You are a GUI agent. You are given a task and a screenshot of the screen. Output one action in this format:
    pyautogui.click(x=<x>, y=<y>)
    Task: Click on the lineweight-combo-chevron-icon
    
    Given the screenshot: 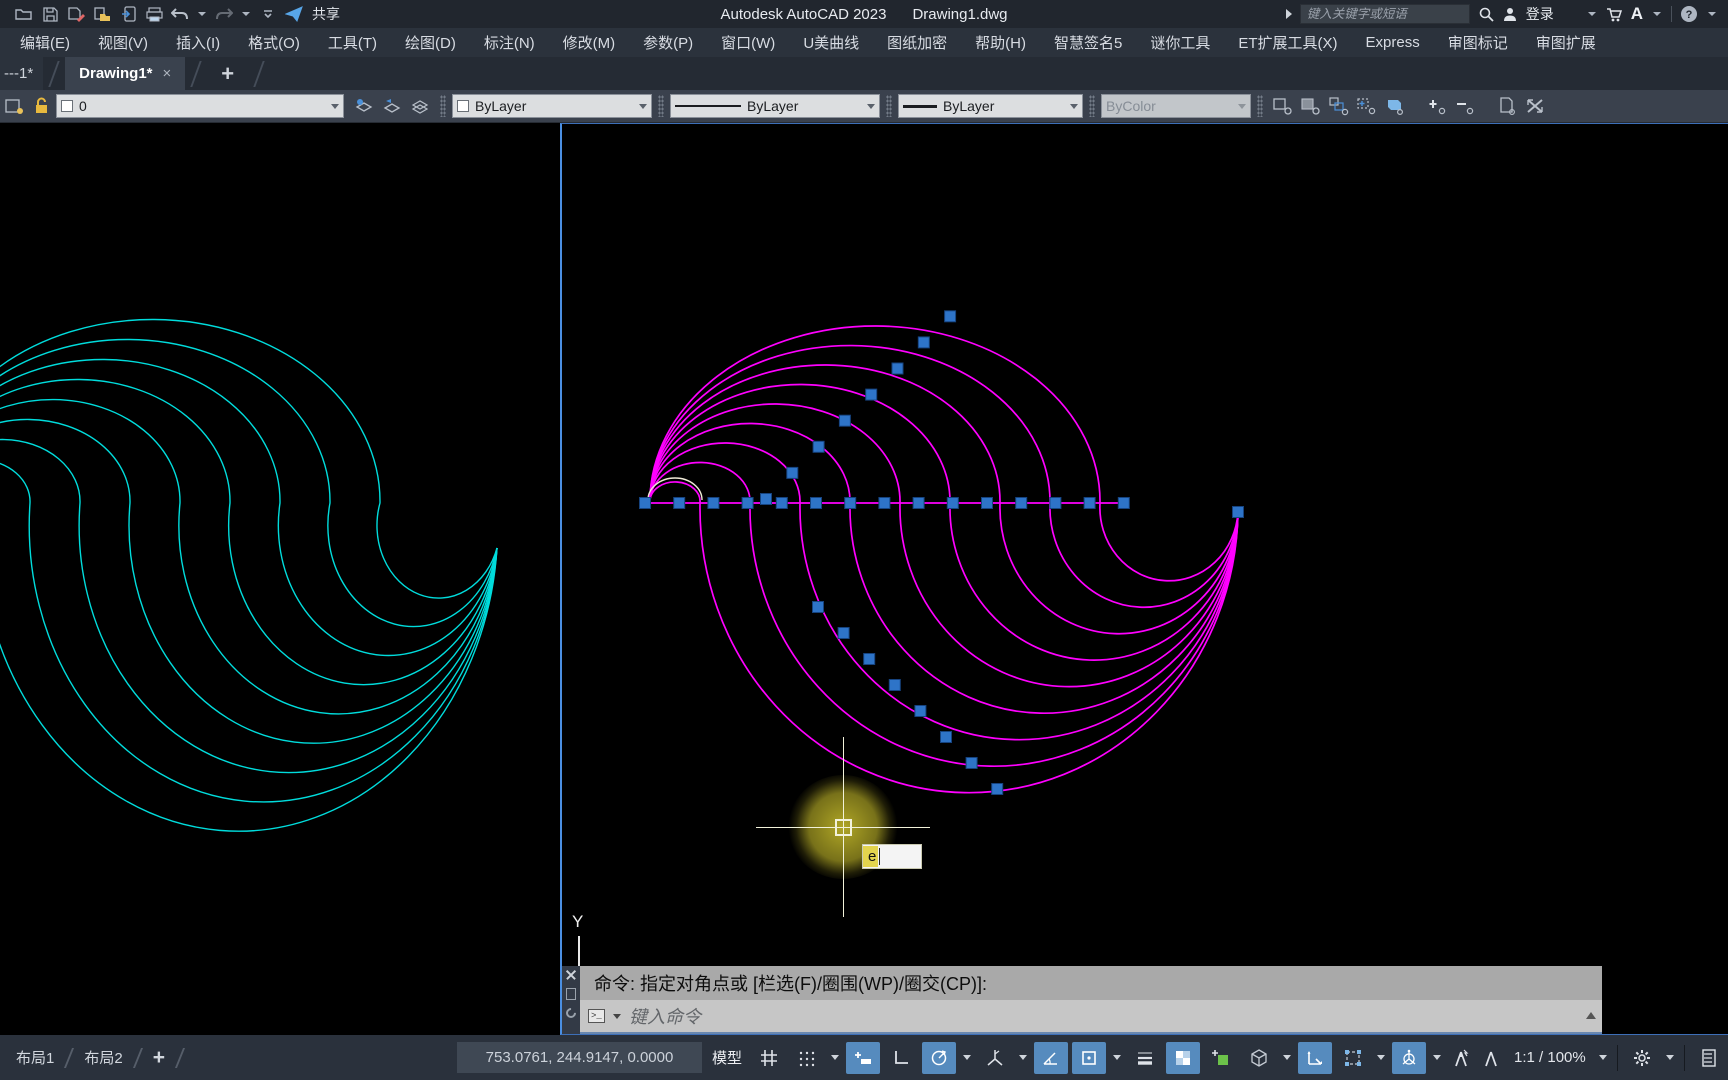 What is the action you would take?
    pyautogui.click(x=1074, y=106)
    